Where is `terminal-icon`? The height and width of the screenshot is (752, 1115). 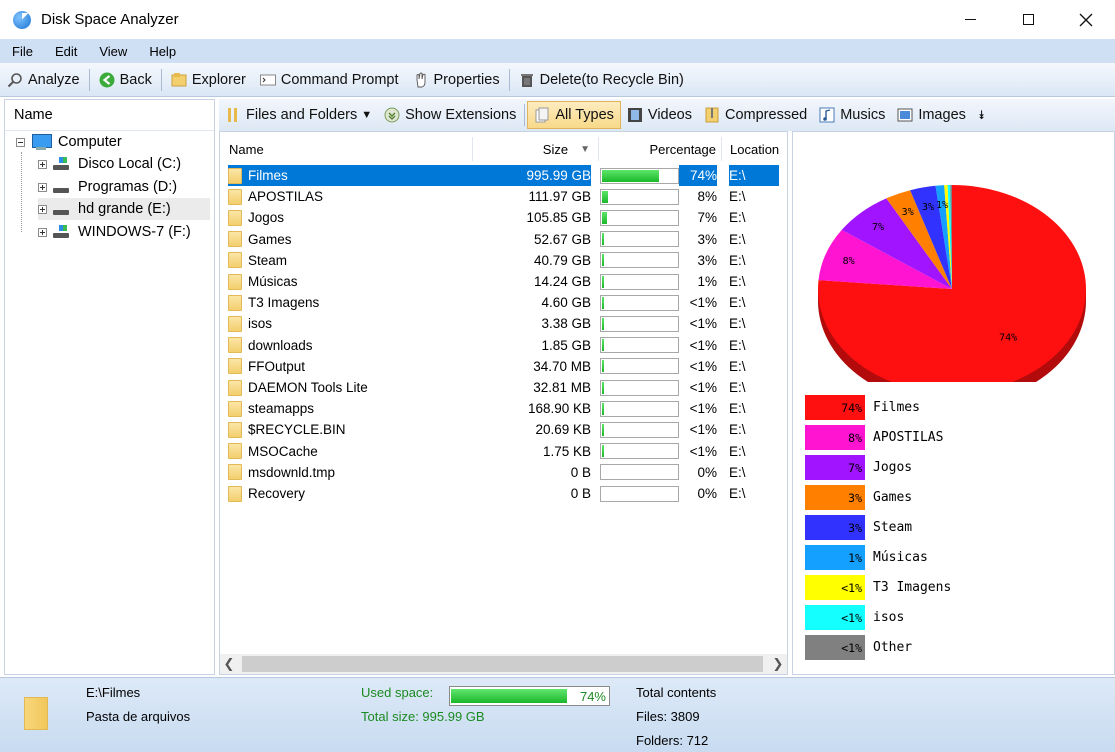 terminal-icon is located at coordinates (267, 79).